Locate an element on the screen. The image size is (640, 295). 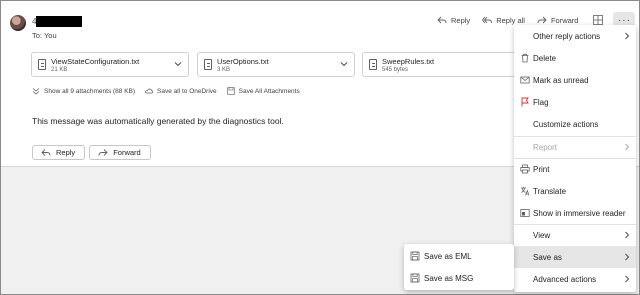
quick-reply-row: Reply Forward is located at coordinates (91, 152).